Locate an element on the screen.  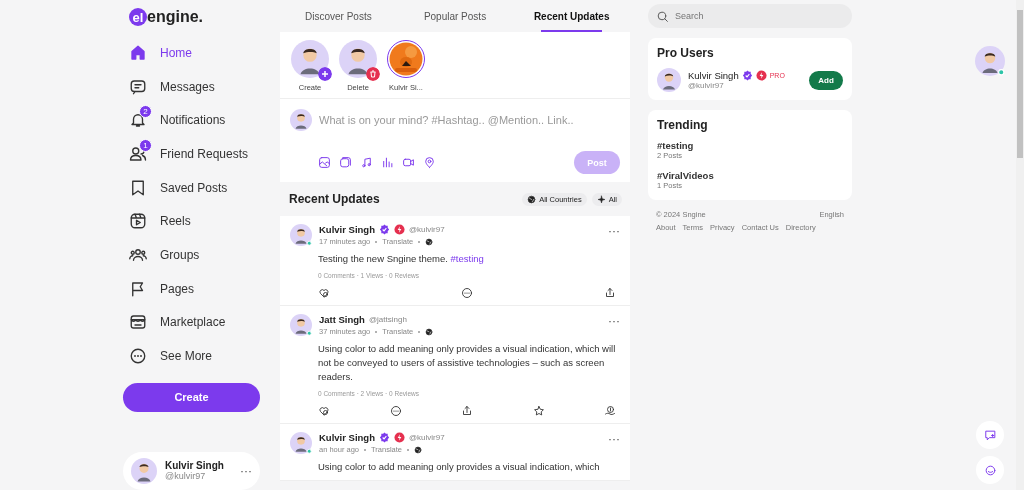
post-input: What is on your mind? #Hashtag.. @Mention.. Link.. is located at coordinates (469, 120).